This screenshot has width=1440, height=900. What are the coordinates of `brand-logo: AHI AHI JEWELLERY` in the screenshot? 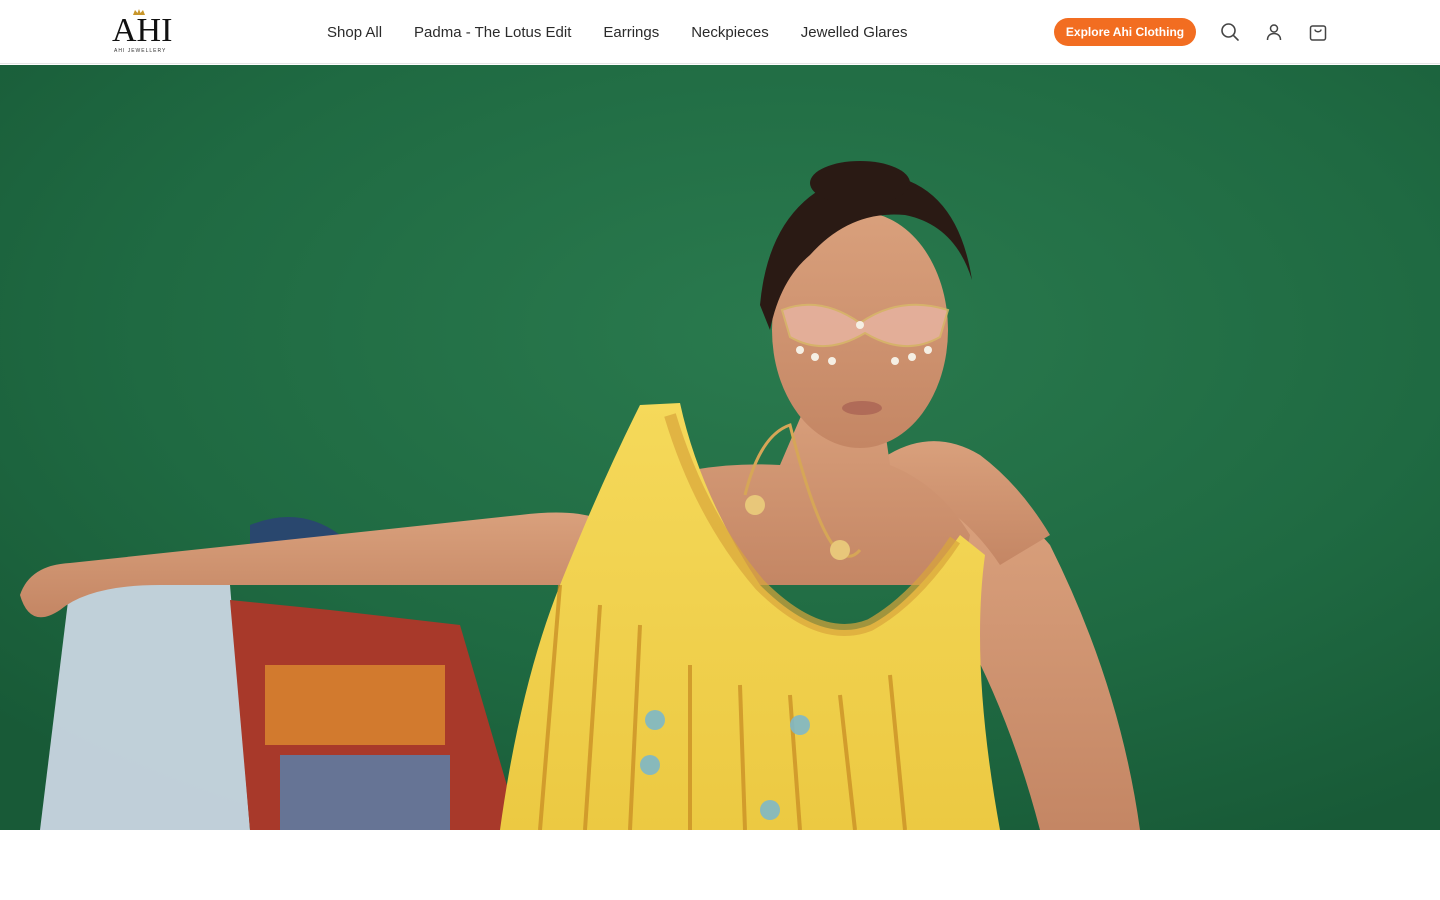 It's located at (145, 32).